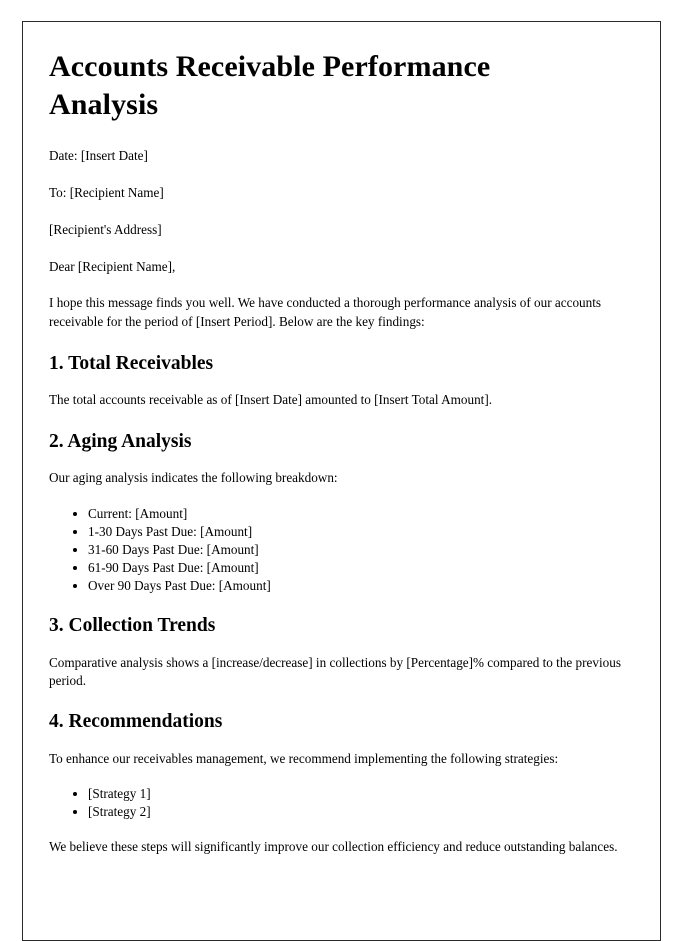 This screenshot has width=700, height=941. What do you see at coordinates (270, 85) in the screenshot?
I see `page-title: Accounts Receivable Performance Analysis` at bounding box center [270, 85].